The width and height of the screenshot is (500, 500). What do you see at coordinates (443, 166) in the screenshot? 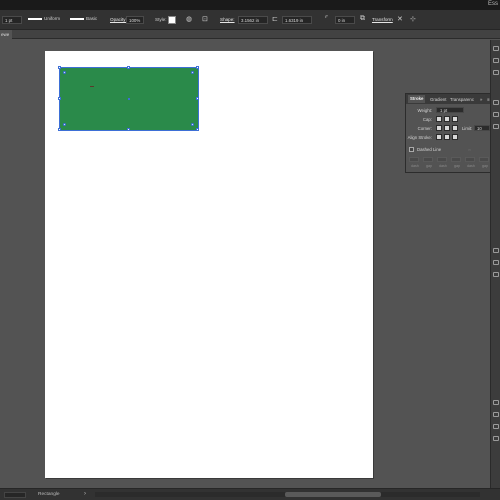
I see `dash-2-label: dash` at bounding box center [443, 166].